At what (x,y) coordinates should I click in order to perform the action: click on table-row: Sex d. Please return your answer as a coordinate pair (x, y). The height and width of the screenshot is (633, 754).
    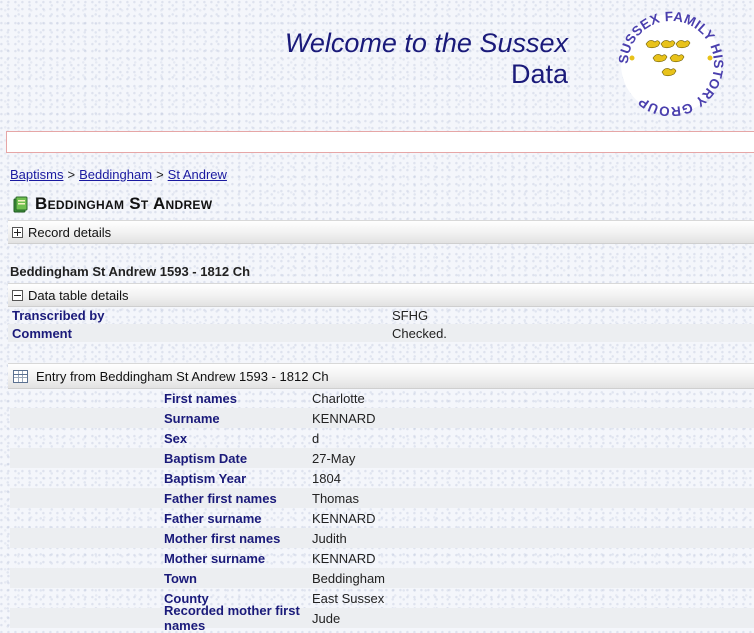
    Looking at the image, I should click on (382, 438).